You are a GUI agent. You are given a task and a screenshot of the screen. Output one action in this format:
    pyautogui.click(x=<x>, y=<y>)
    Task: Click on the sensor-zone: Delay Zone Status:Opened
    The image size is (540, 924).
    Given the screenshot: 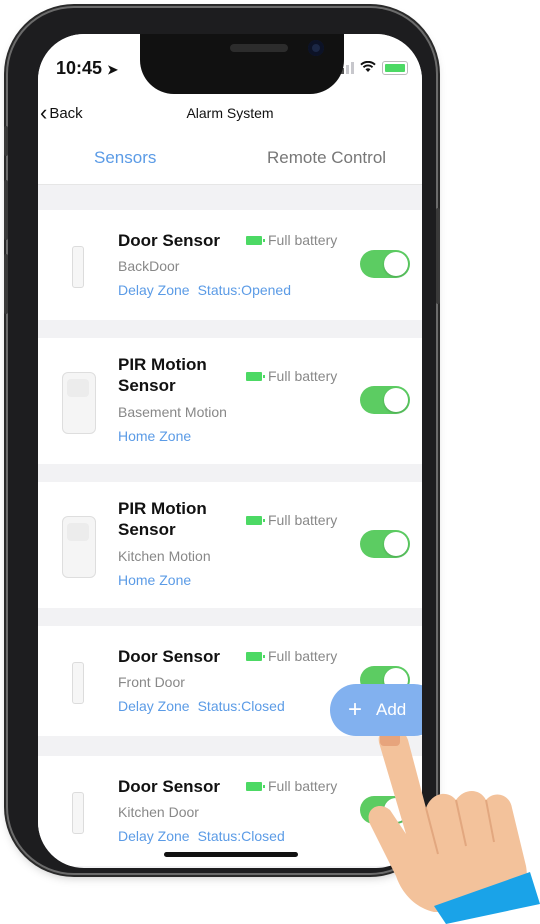 What is the action you would take?
    pyautogui.click(x=204, y=290)
    